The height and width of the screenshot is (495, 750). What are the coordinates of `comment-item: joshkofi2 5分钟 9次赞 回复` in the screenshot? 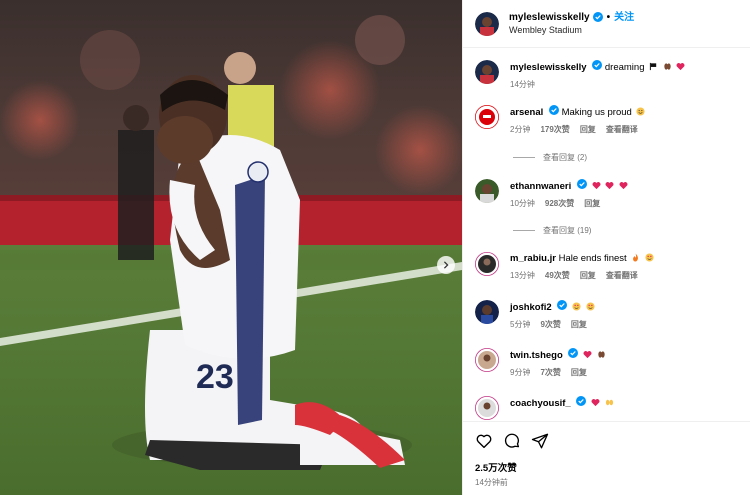 It's located at (608, 315).